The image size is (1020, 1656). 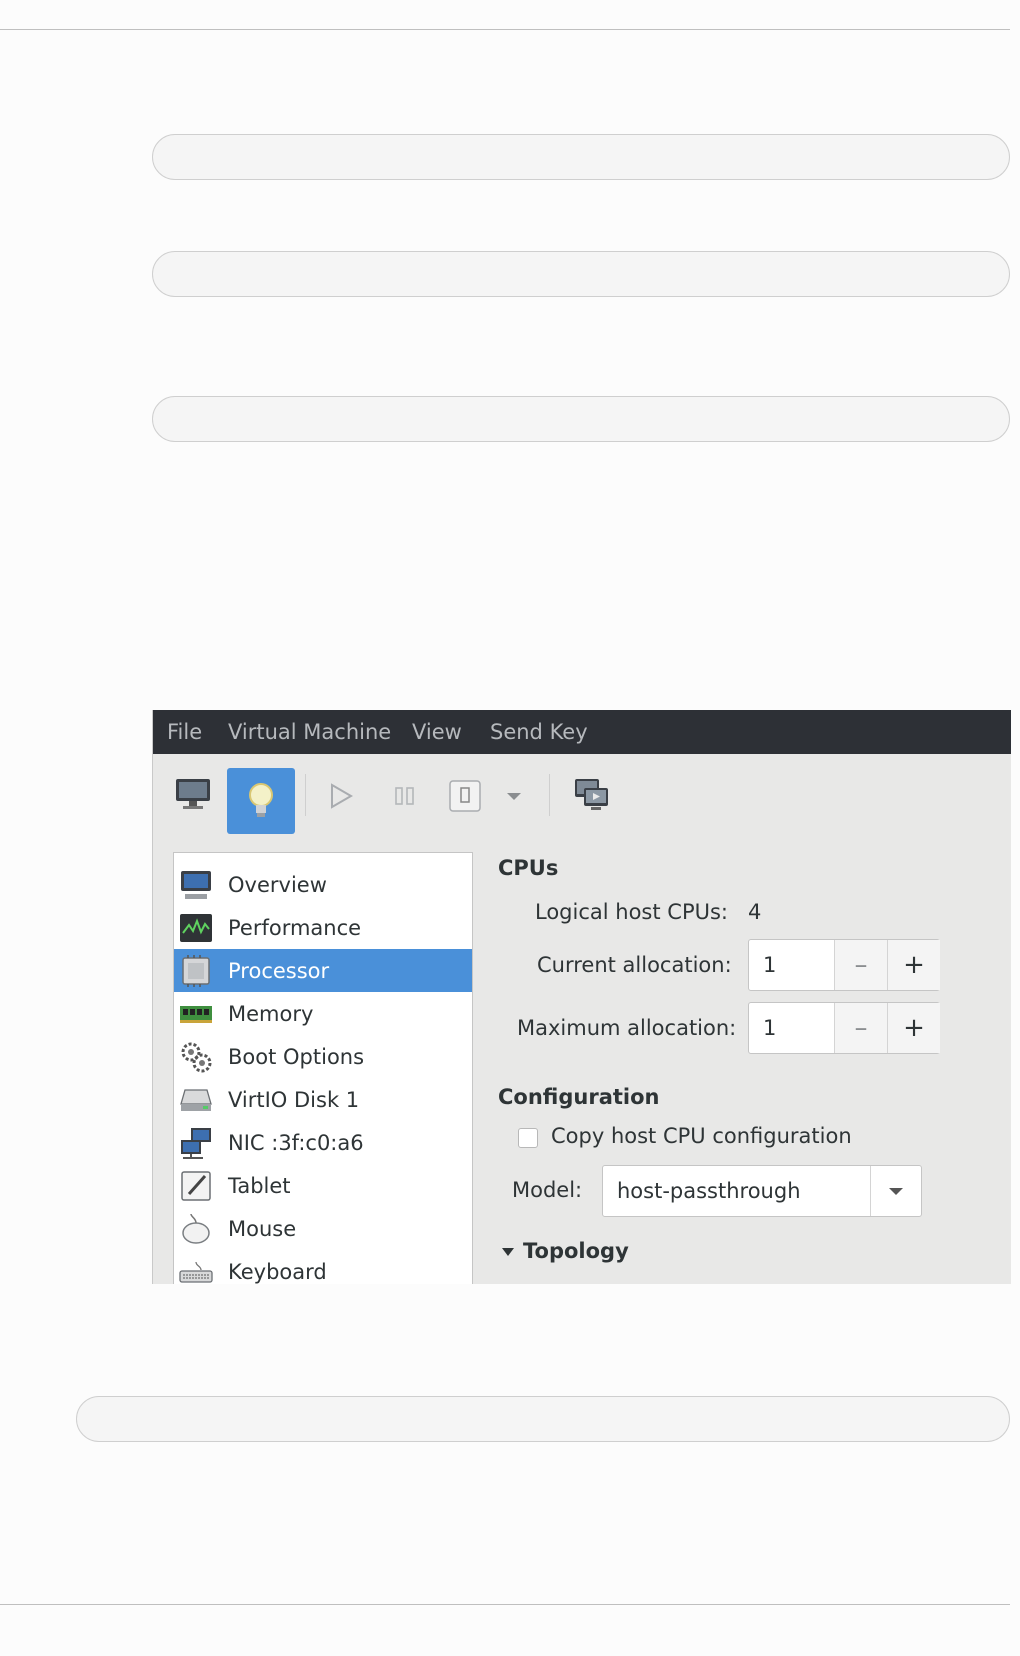 I want to click on run-button, so click(x=341, y=796).